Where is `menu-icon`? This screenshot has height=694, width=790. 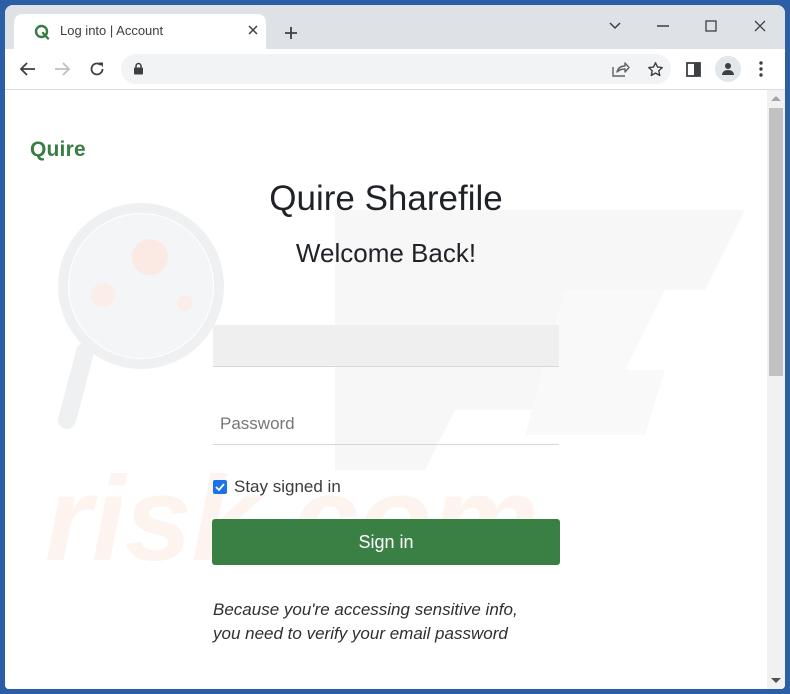 menu-icon is located at coordinates (761, 69).